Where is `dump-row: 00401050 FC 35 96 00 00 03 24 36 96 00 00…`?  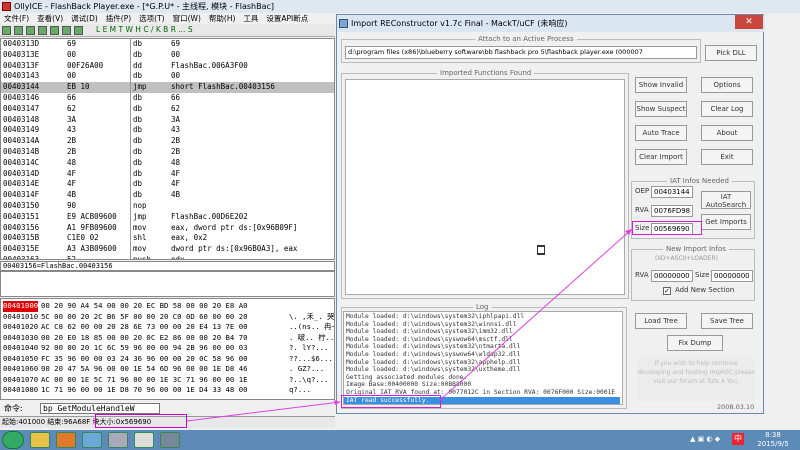
dump-row: 00401050 FC 35 96 00 00 03 24 36 96 00 00… is located at coordinates (167, 359).